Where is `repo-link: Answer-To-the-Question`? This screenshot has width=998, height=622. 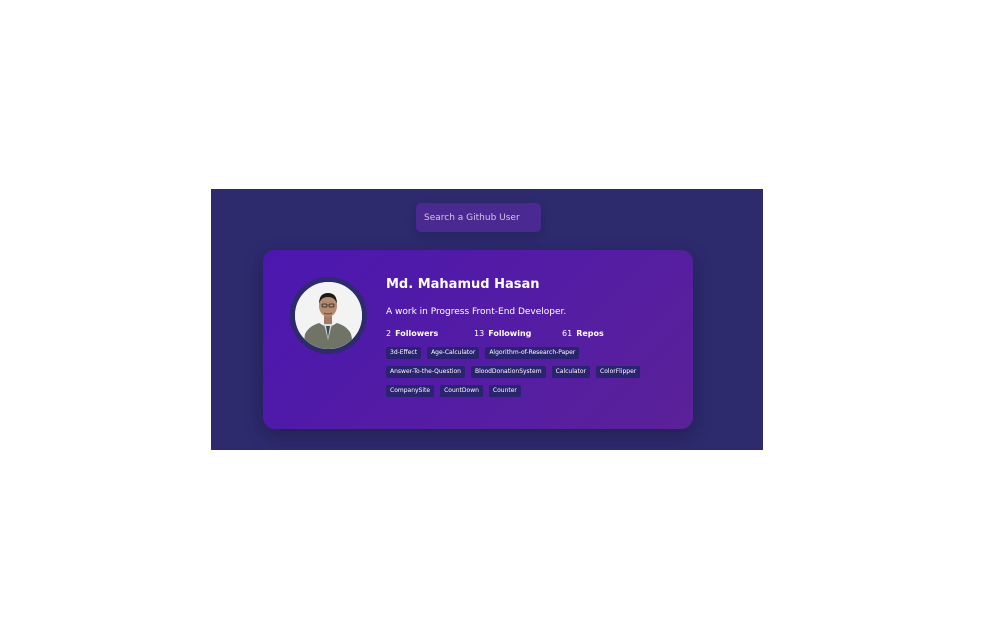
repo-link: Answer-To-the-Question is located at coordinates (425, 372).